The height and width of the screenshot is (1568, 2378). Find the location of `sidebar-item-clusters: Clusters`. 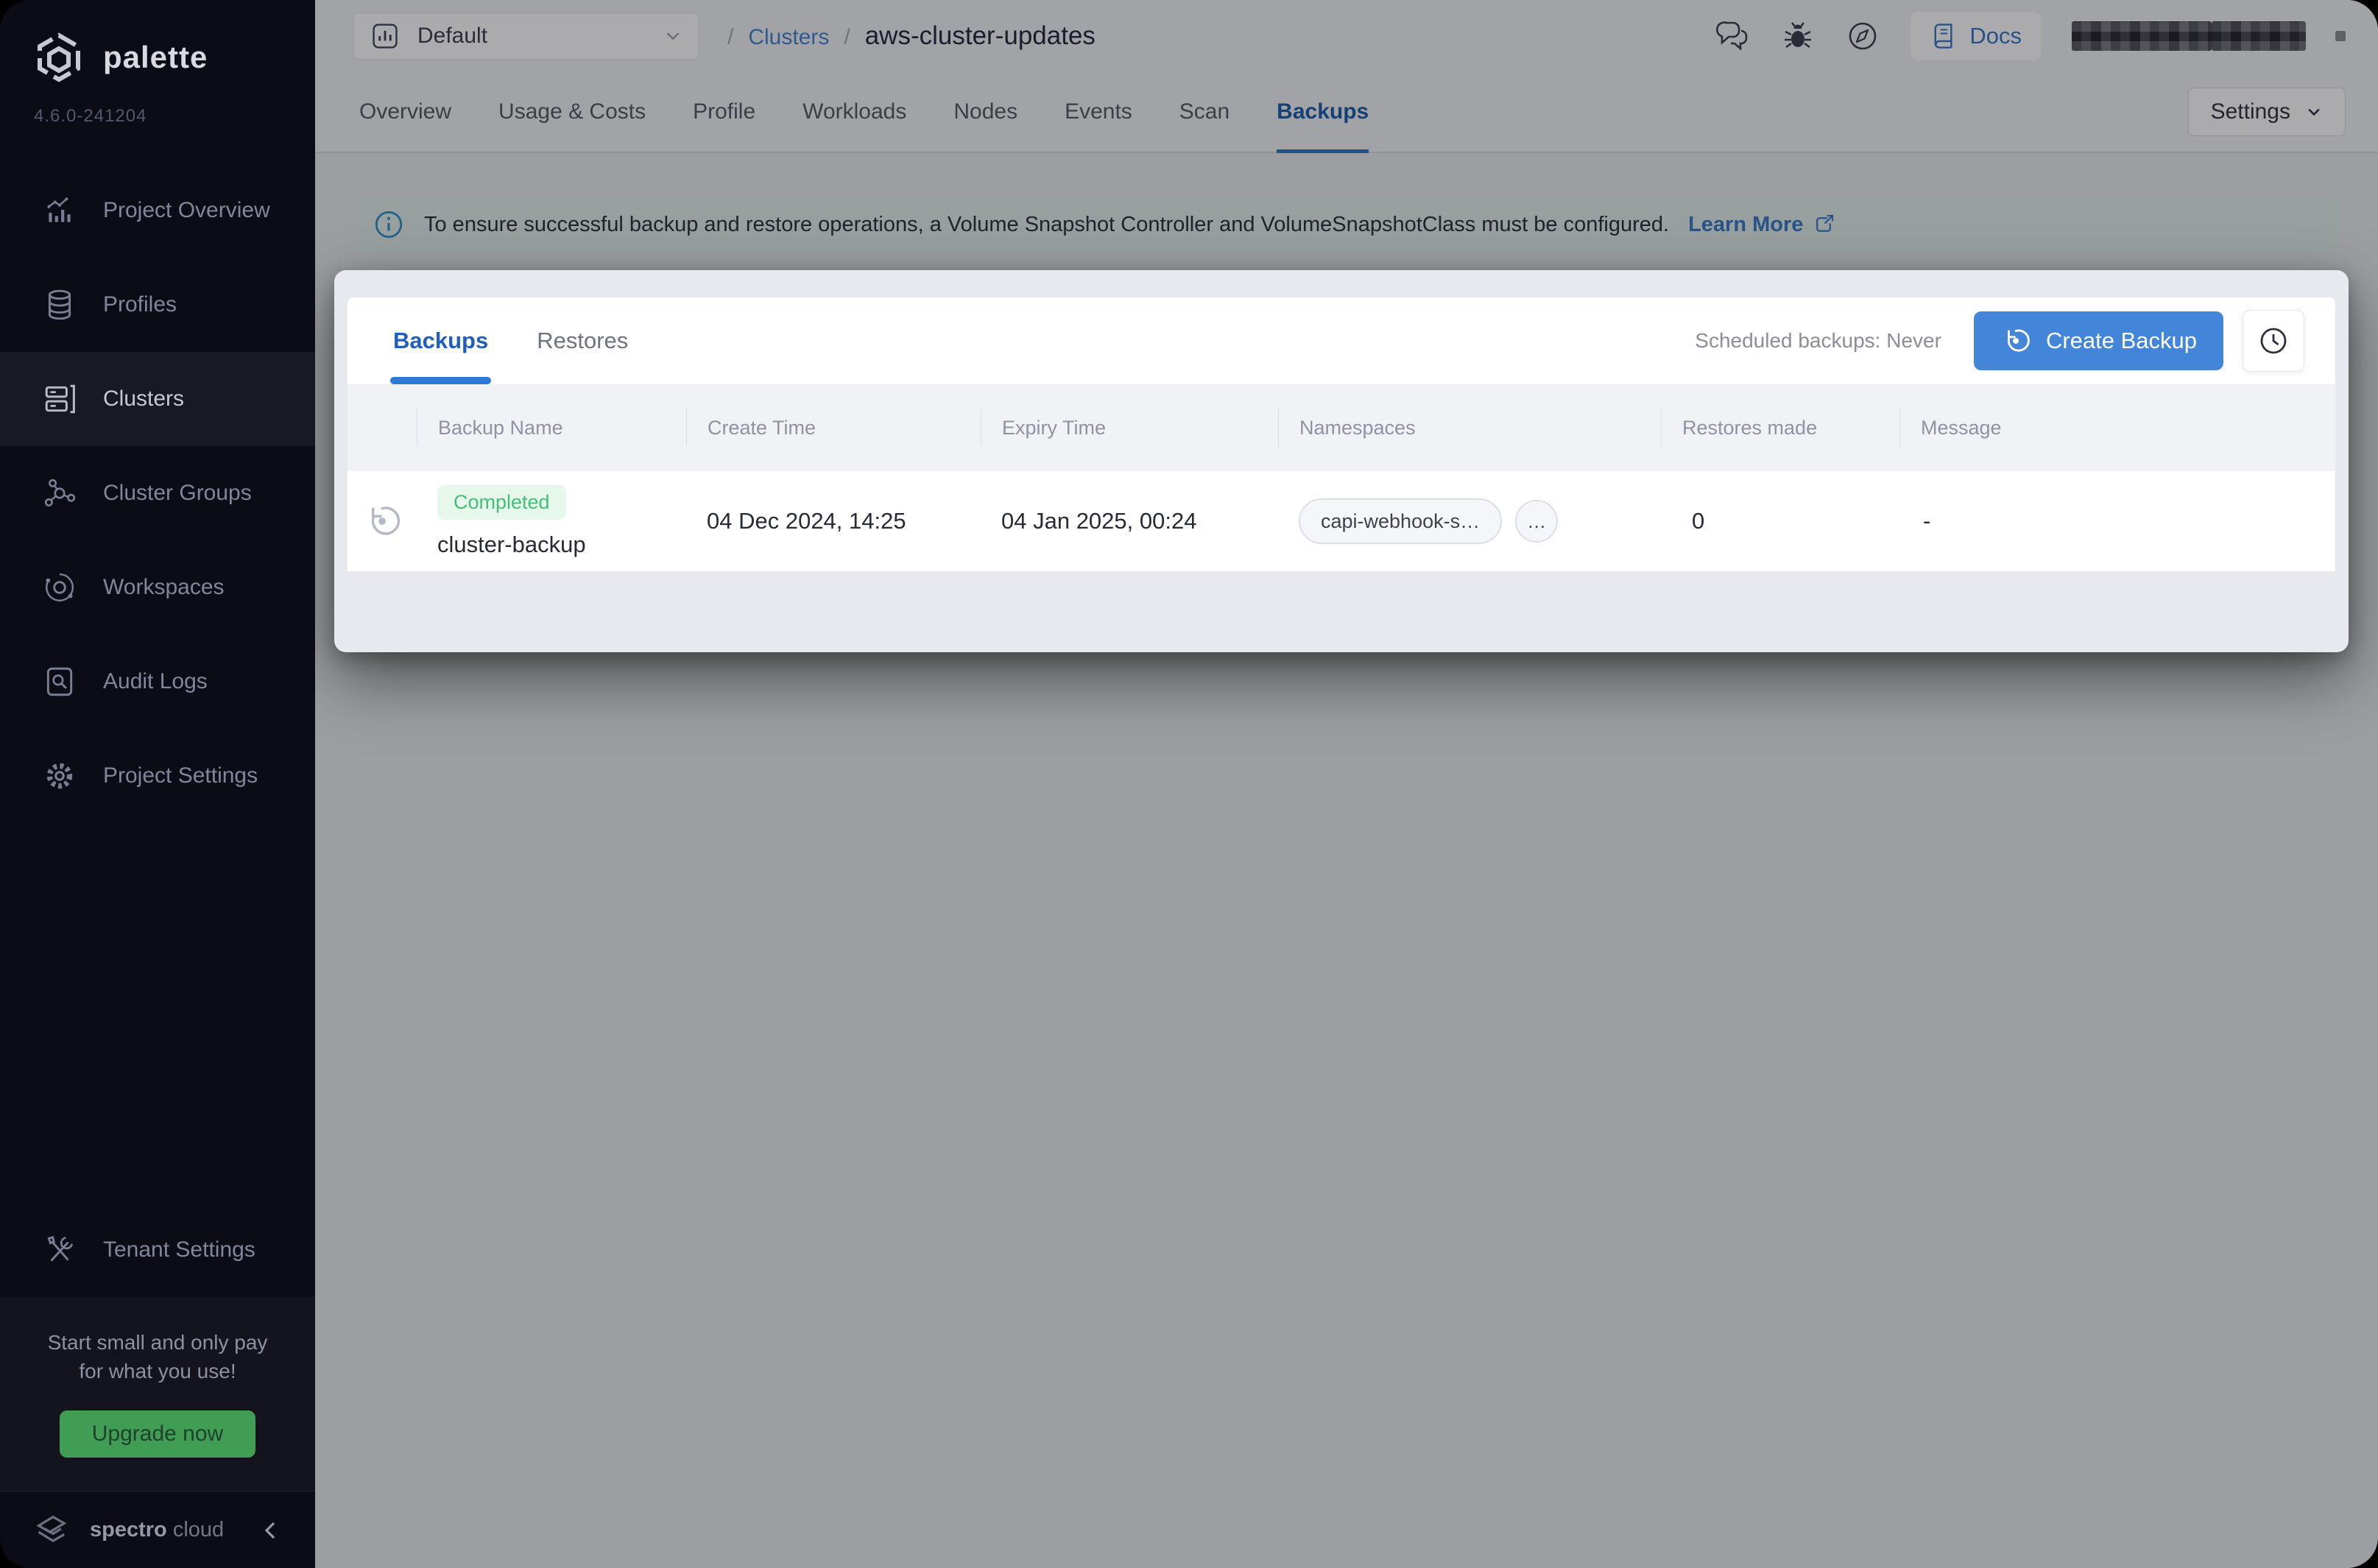

sidebar-item-clusters: Clusters is located at coordinates (157, 399).